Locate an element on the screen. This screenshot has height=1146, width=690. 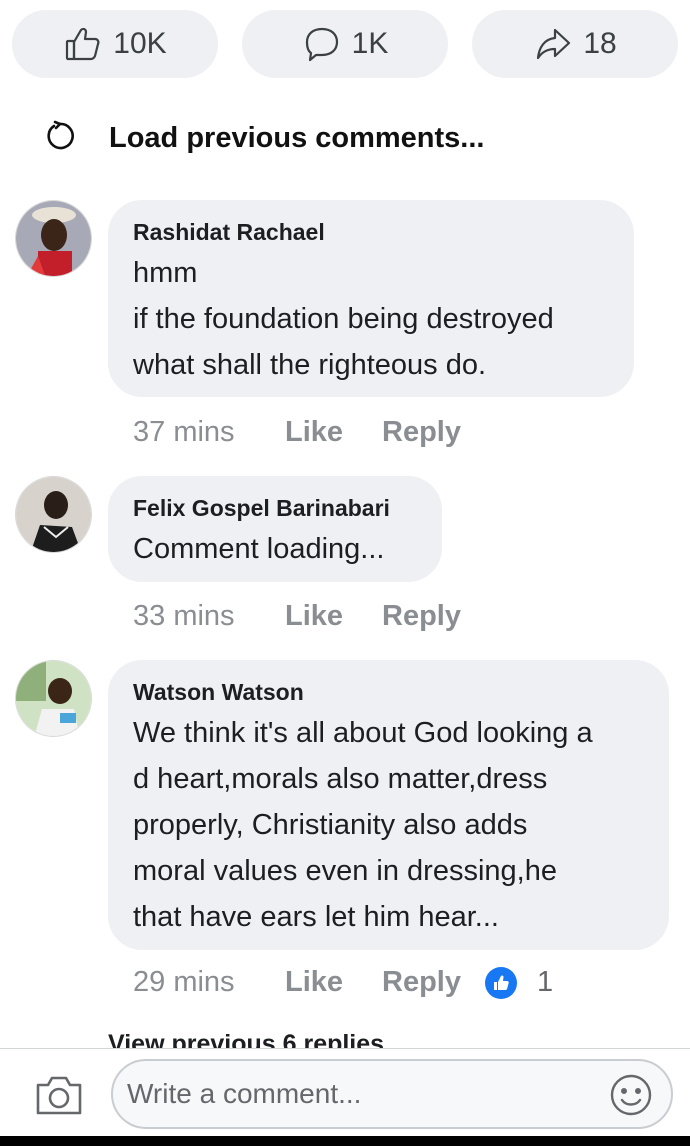
comment-time: 33 mins is located at coordinates (184, 616).